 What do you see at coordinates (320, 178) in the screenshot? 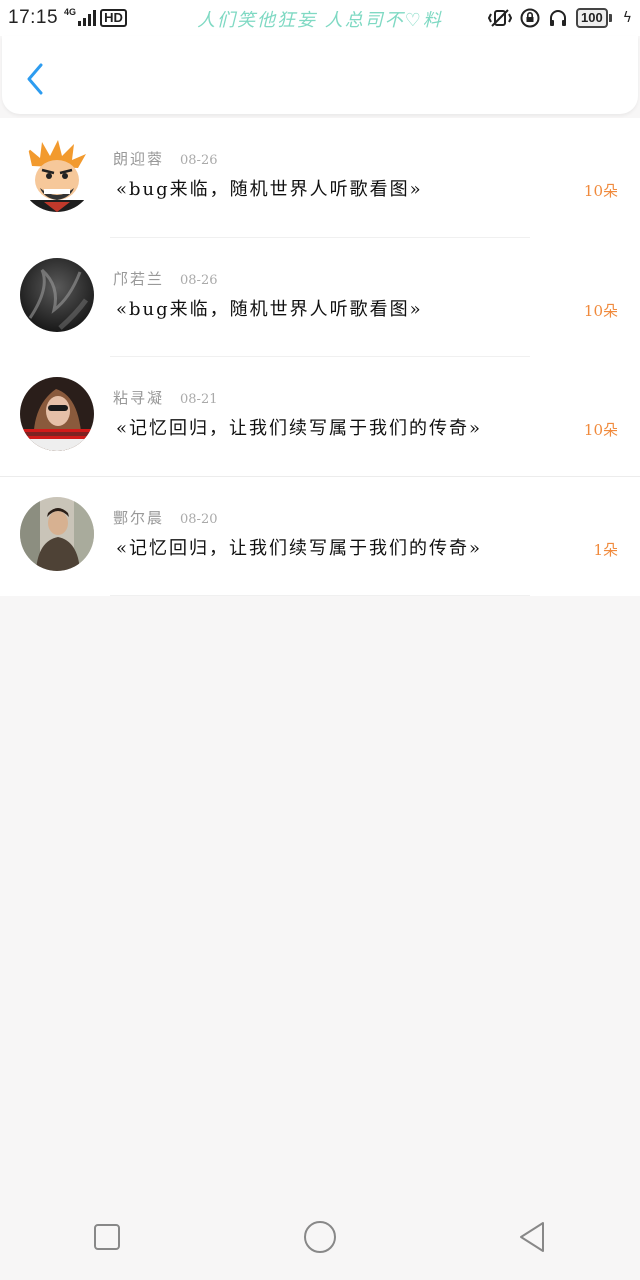
I see `list-item: 朗迎蓉 08-26 «bug来临，随机世界人听歌看图» 10朵` at bounding box center [320, 178].